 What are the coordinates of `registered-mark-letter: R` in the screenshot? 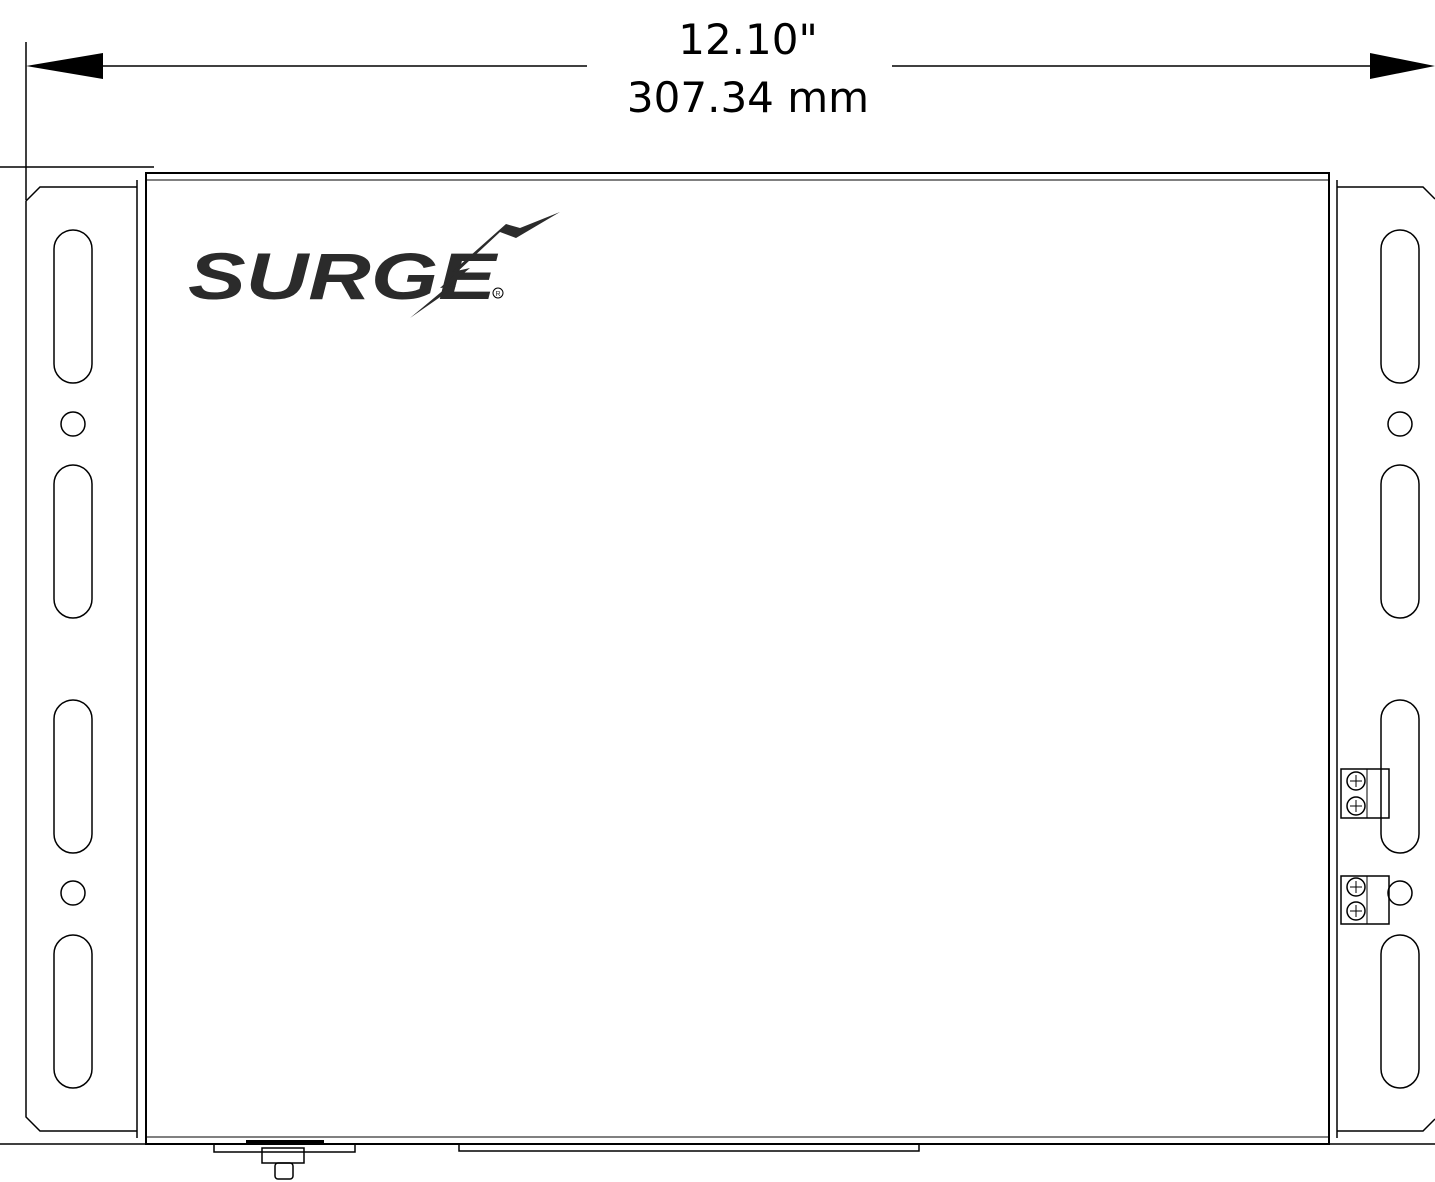 It's located at (498, 294).